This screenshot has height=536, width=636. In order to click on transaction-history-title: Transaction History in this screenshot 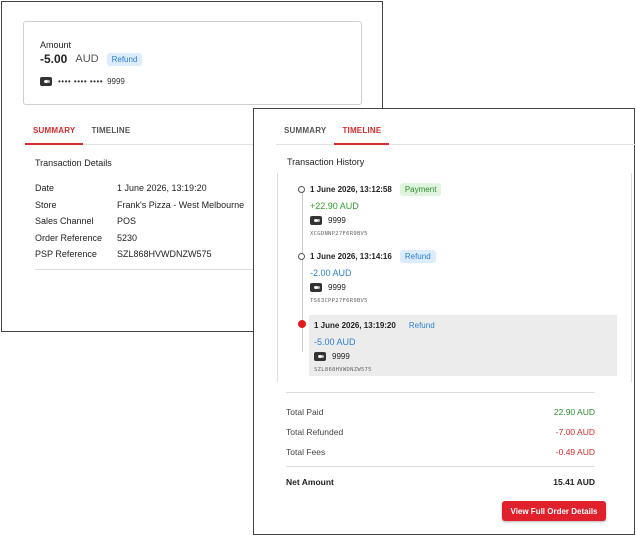, I will do `click(326, 162)`.